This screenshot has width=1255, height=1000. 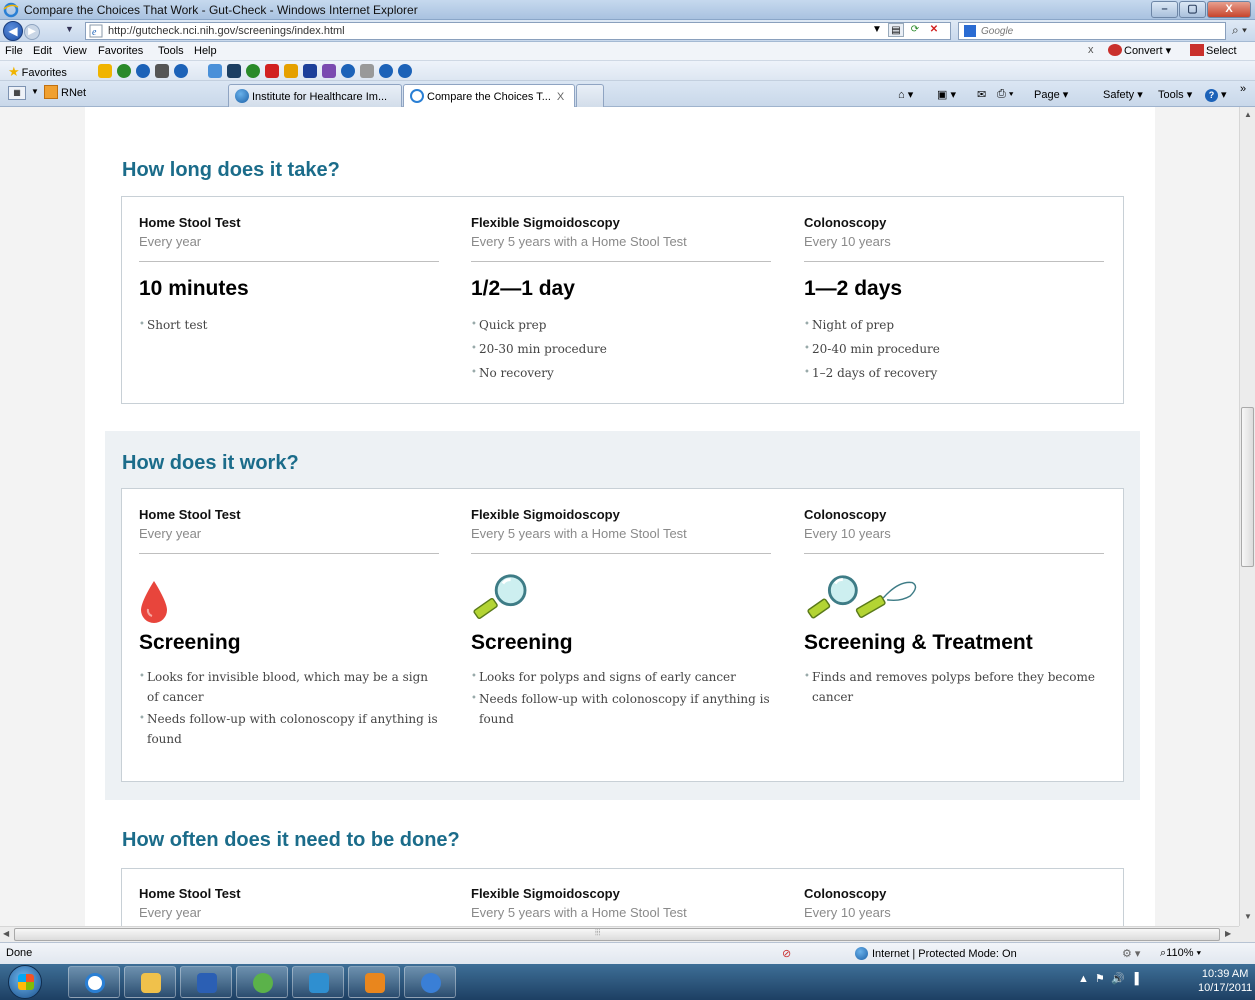 What do you see at coordinates (915, 30) in the screenshot?
I see `refresh-icon: ⟳` at bounding box center [915, 30].